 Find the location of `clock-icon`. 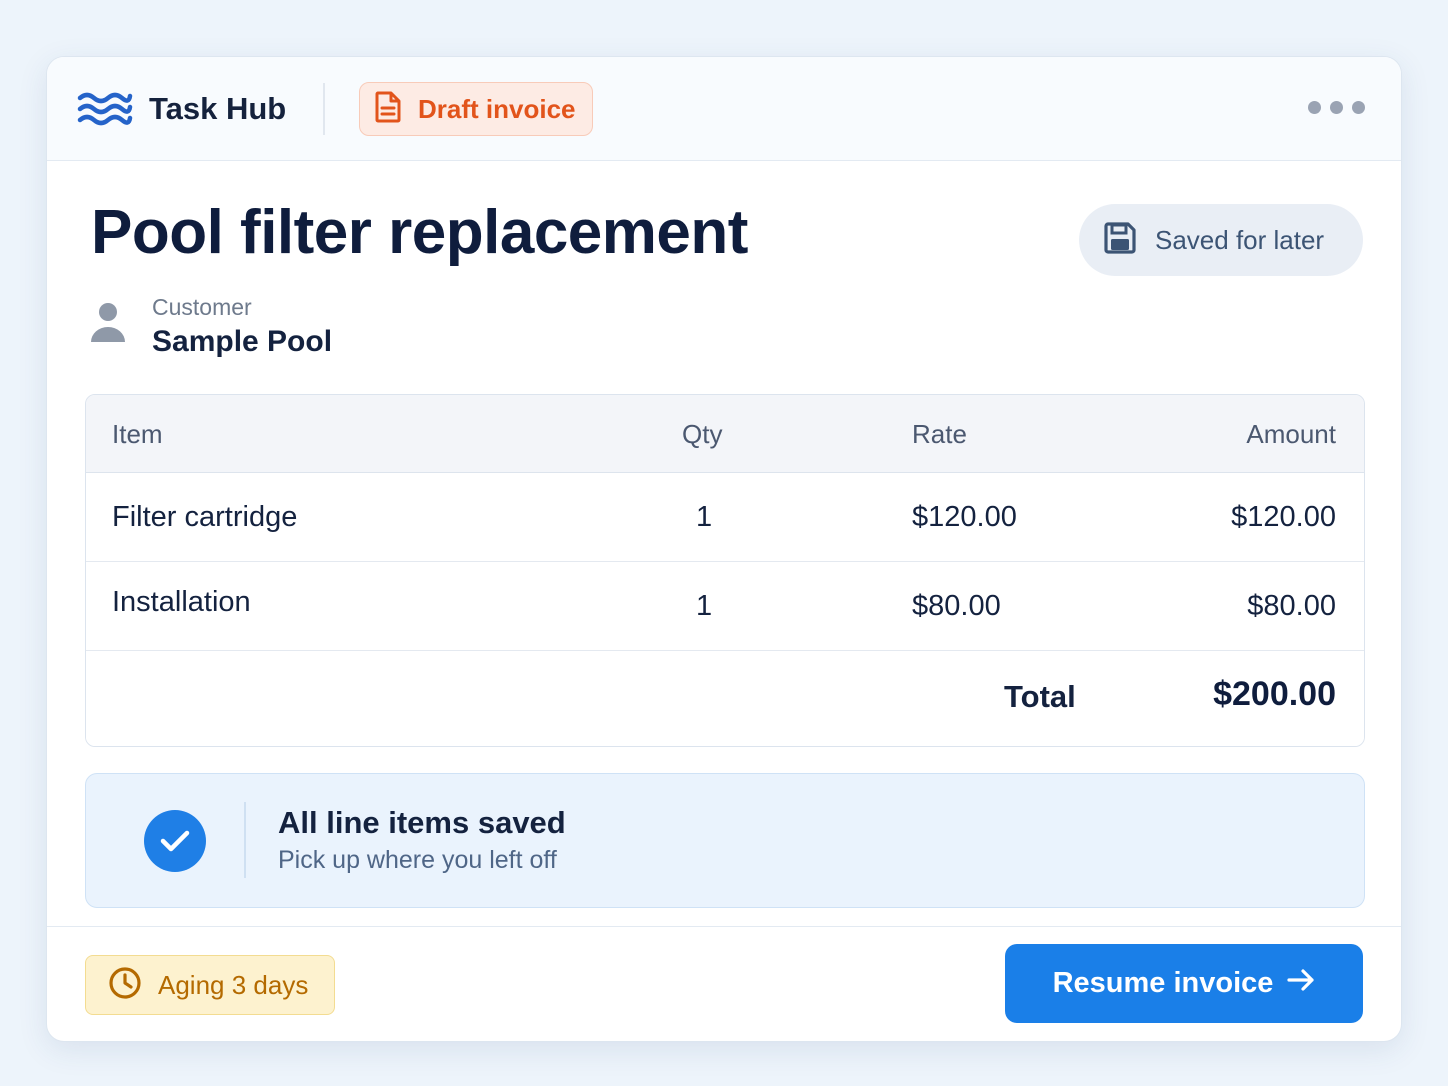

clock-icon is located at coordinates (125, 985).